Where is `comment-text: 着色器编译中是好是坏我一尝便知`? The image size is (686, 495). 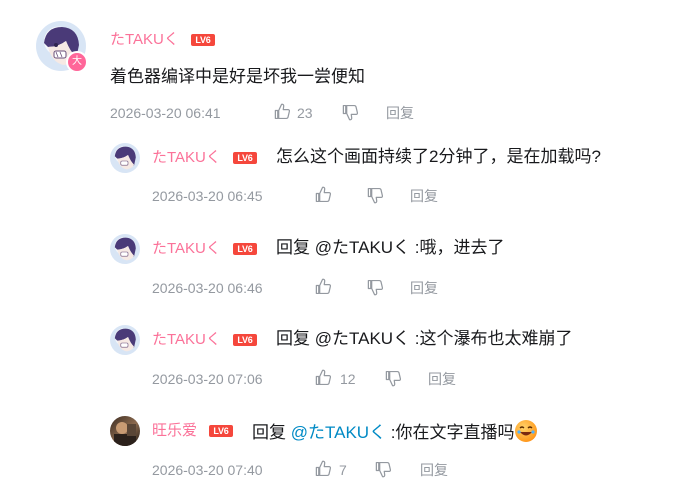 comment-text: 着色器编译中是好是坏我一尝便知 is located at coordinates (237, 76).